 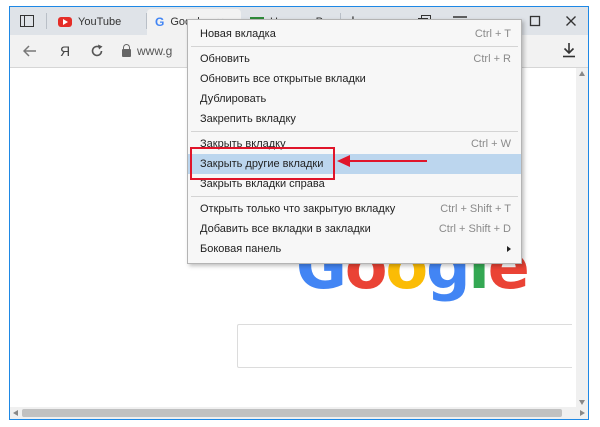 I want to click on back-arrow-icon, so click(x=30, y=51).